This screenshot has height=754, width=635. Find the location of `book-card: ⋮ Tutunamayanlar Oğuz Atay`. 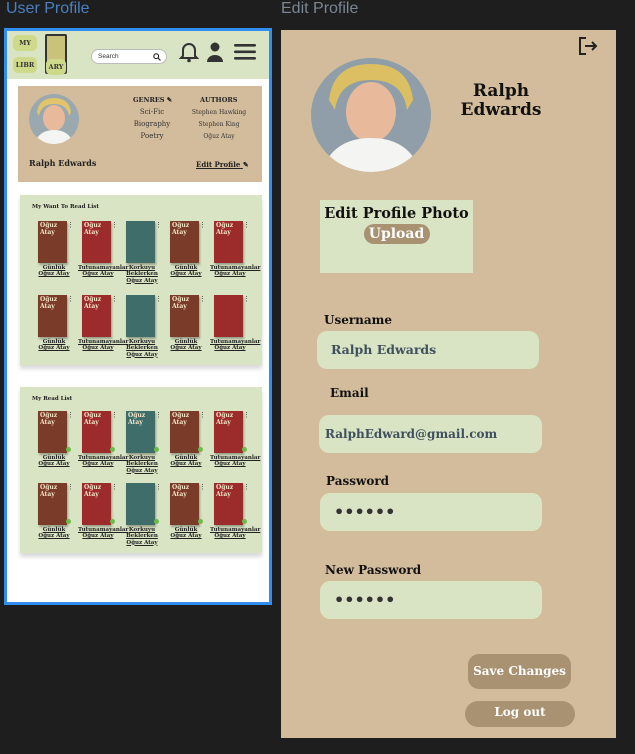

book-card: ⋮ Tutunamayanlar Oğuz Atay is located at coordinates (235, 323).